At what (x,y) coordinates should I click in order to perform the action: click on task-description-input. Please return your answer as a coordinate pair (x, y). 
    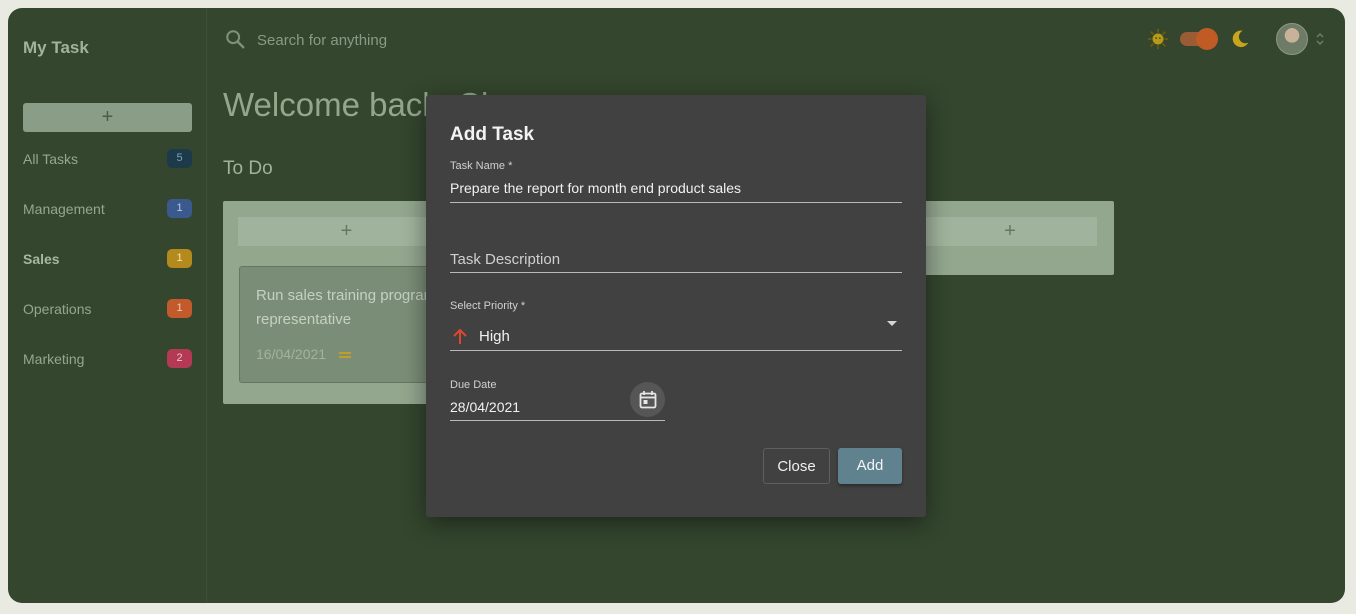
    Looking at the image, I should click on (676, 259).